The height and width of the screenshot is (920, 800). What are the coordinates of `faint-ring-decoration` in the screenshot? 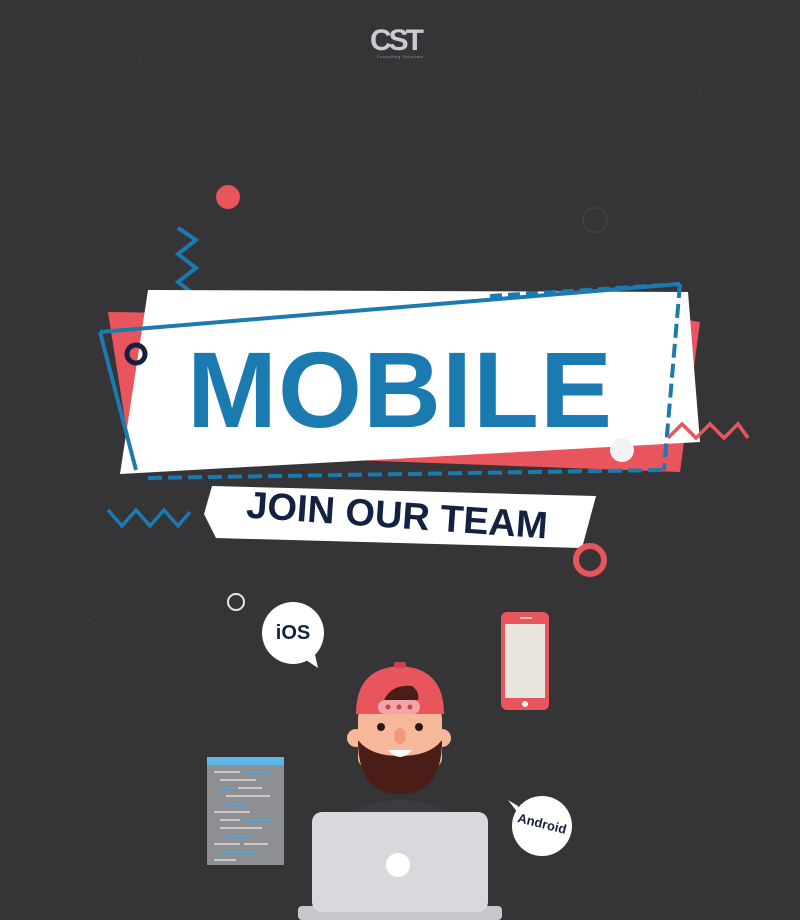 It's located at (595, 220).